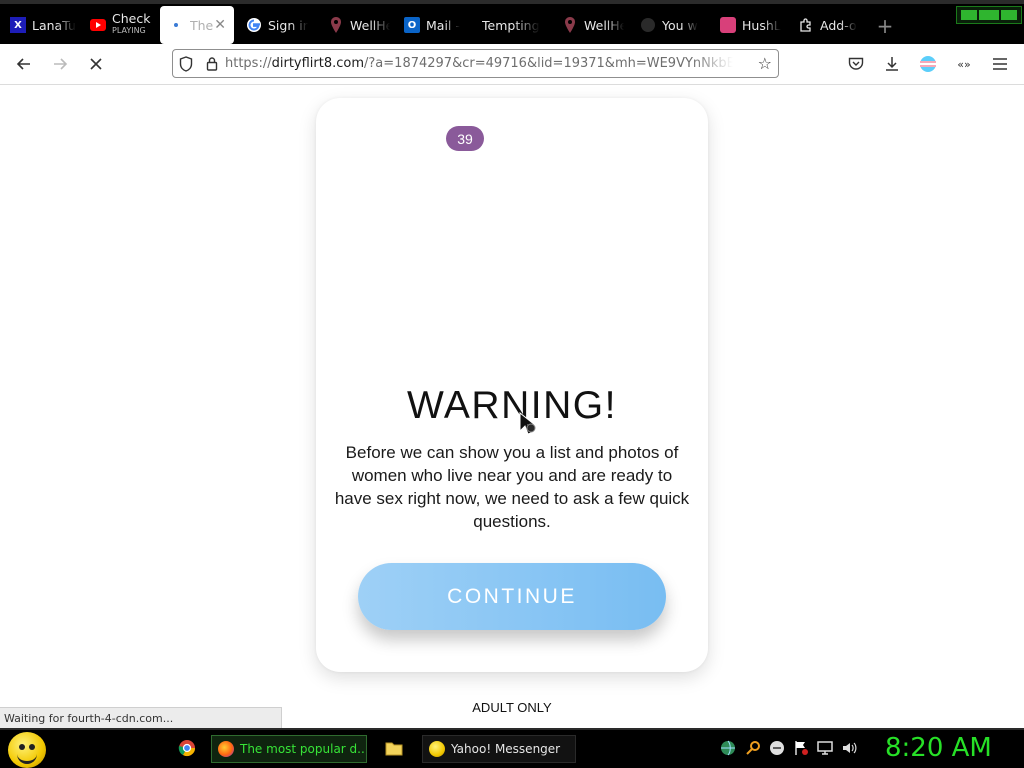  I want to click on downloads-icon, so click(892, 64).